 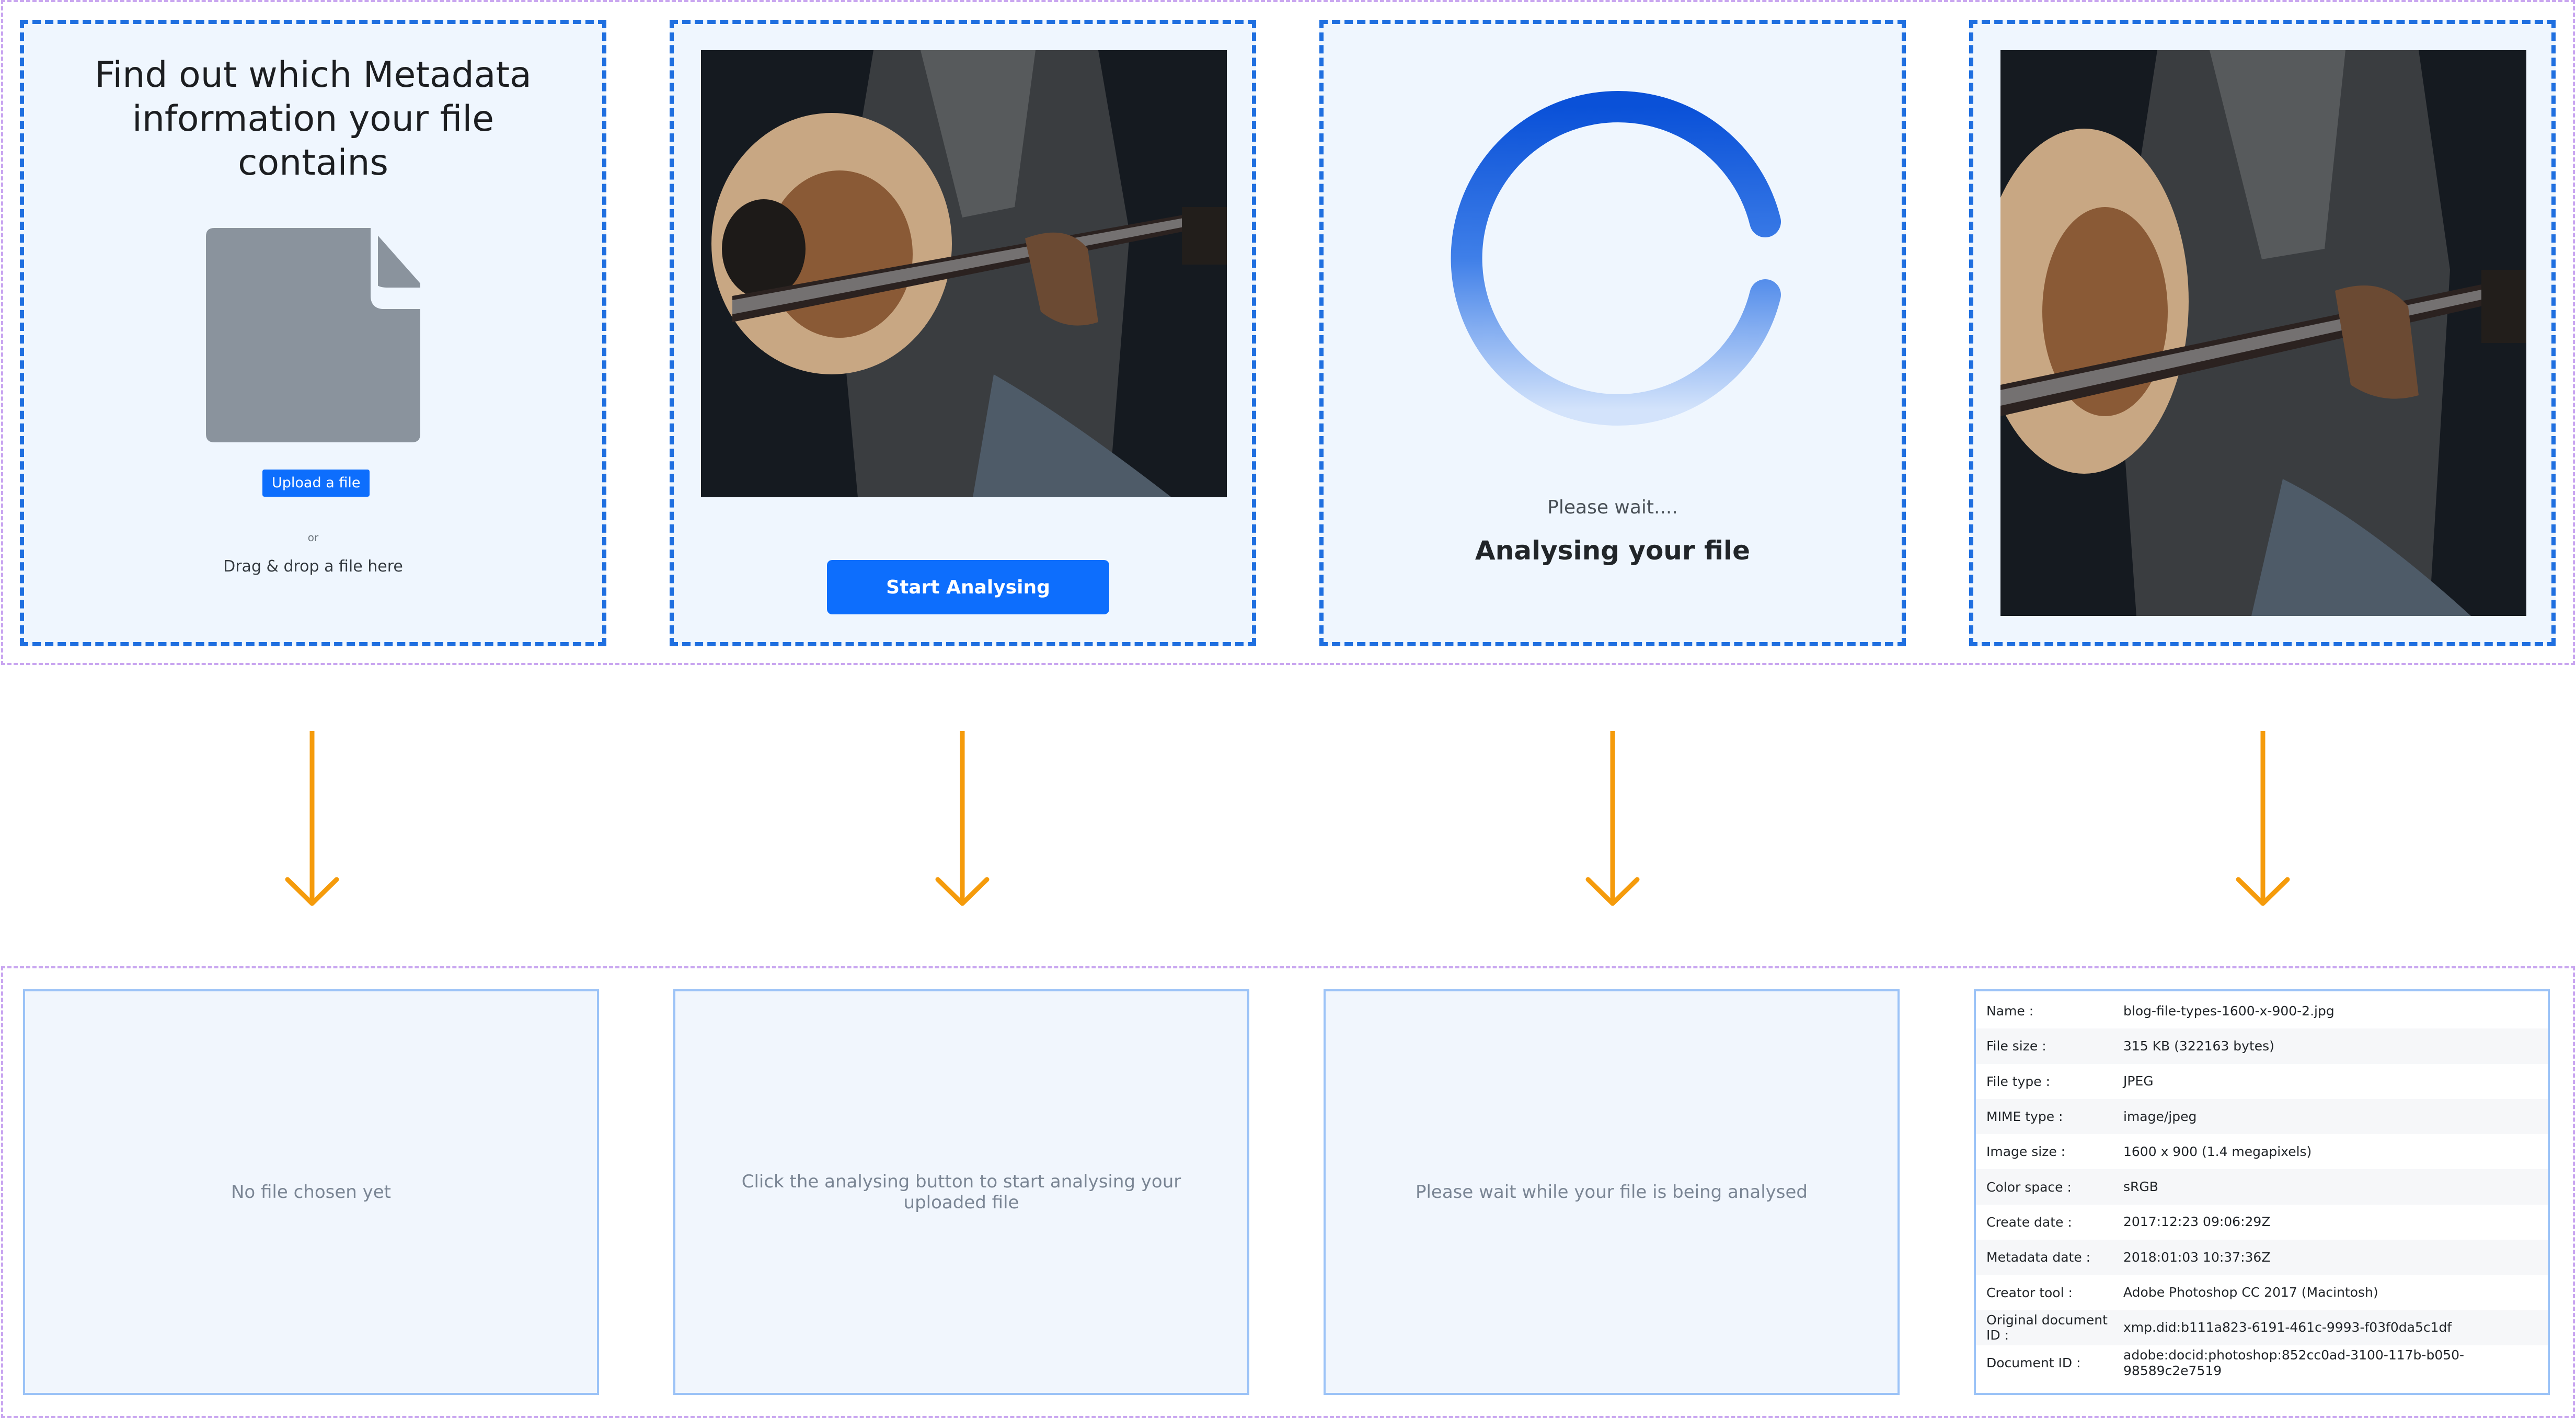 What do you see at coordinates (313, 537) in the screenshot?
I see `or-separator: or` at bounding box center [313, 537].